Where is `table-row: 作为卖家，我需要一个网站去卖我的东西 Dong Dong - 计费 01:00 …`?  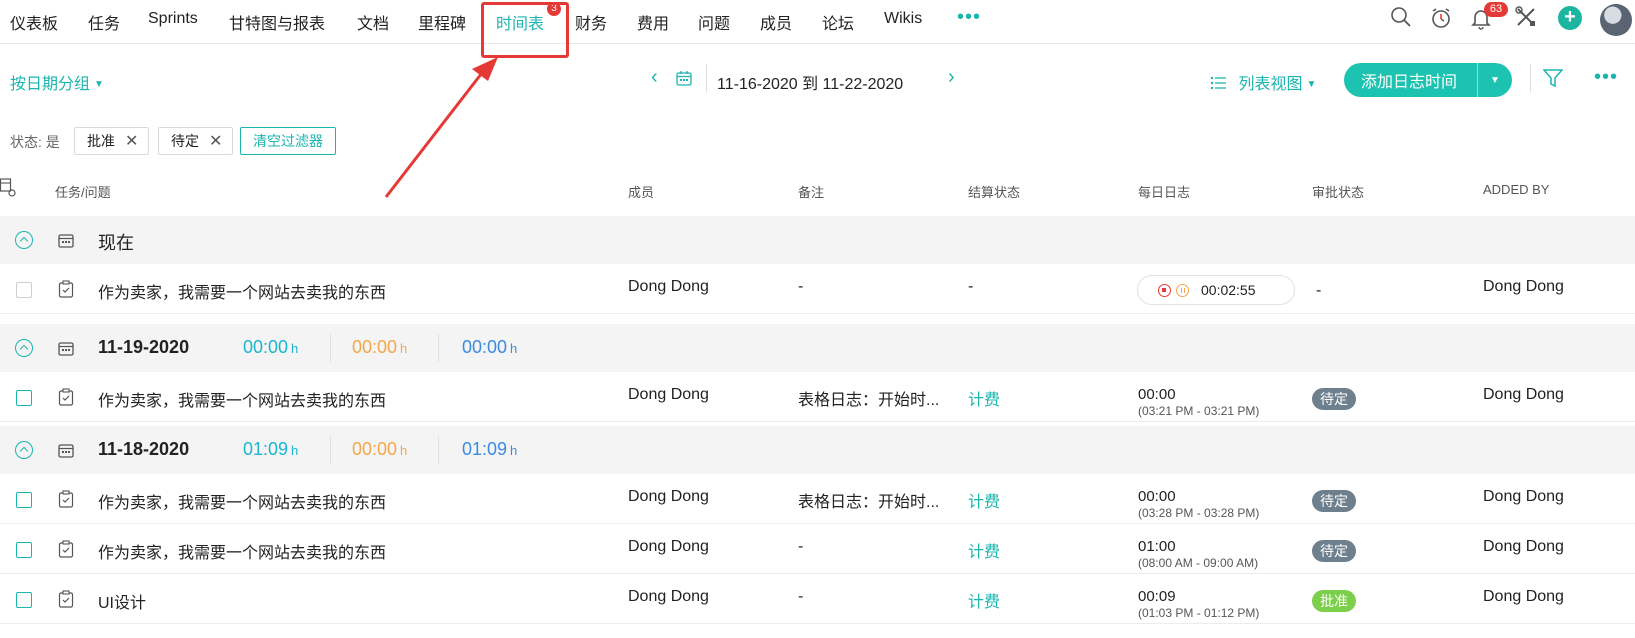 table-row: 作为卖家，我需要一个网站去卖我的东西 Dong Dong - 计费 01:00 … is located at coordinates (817, 550).